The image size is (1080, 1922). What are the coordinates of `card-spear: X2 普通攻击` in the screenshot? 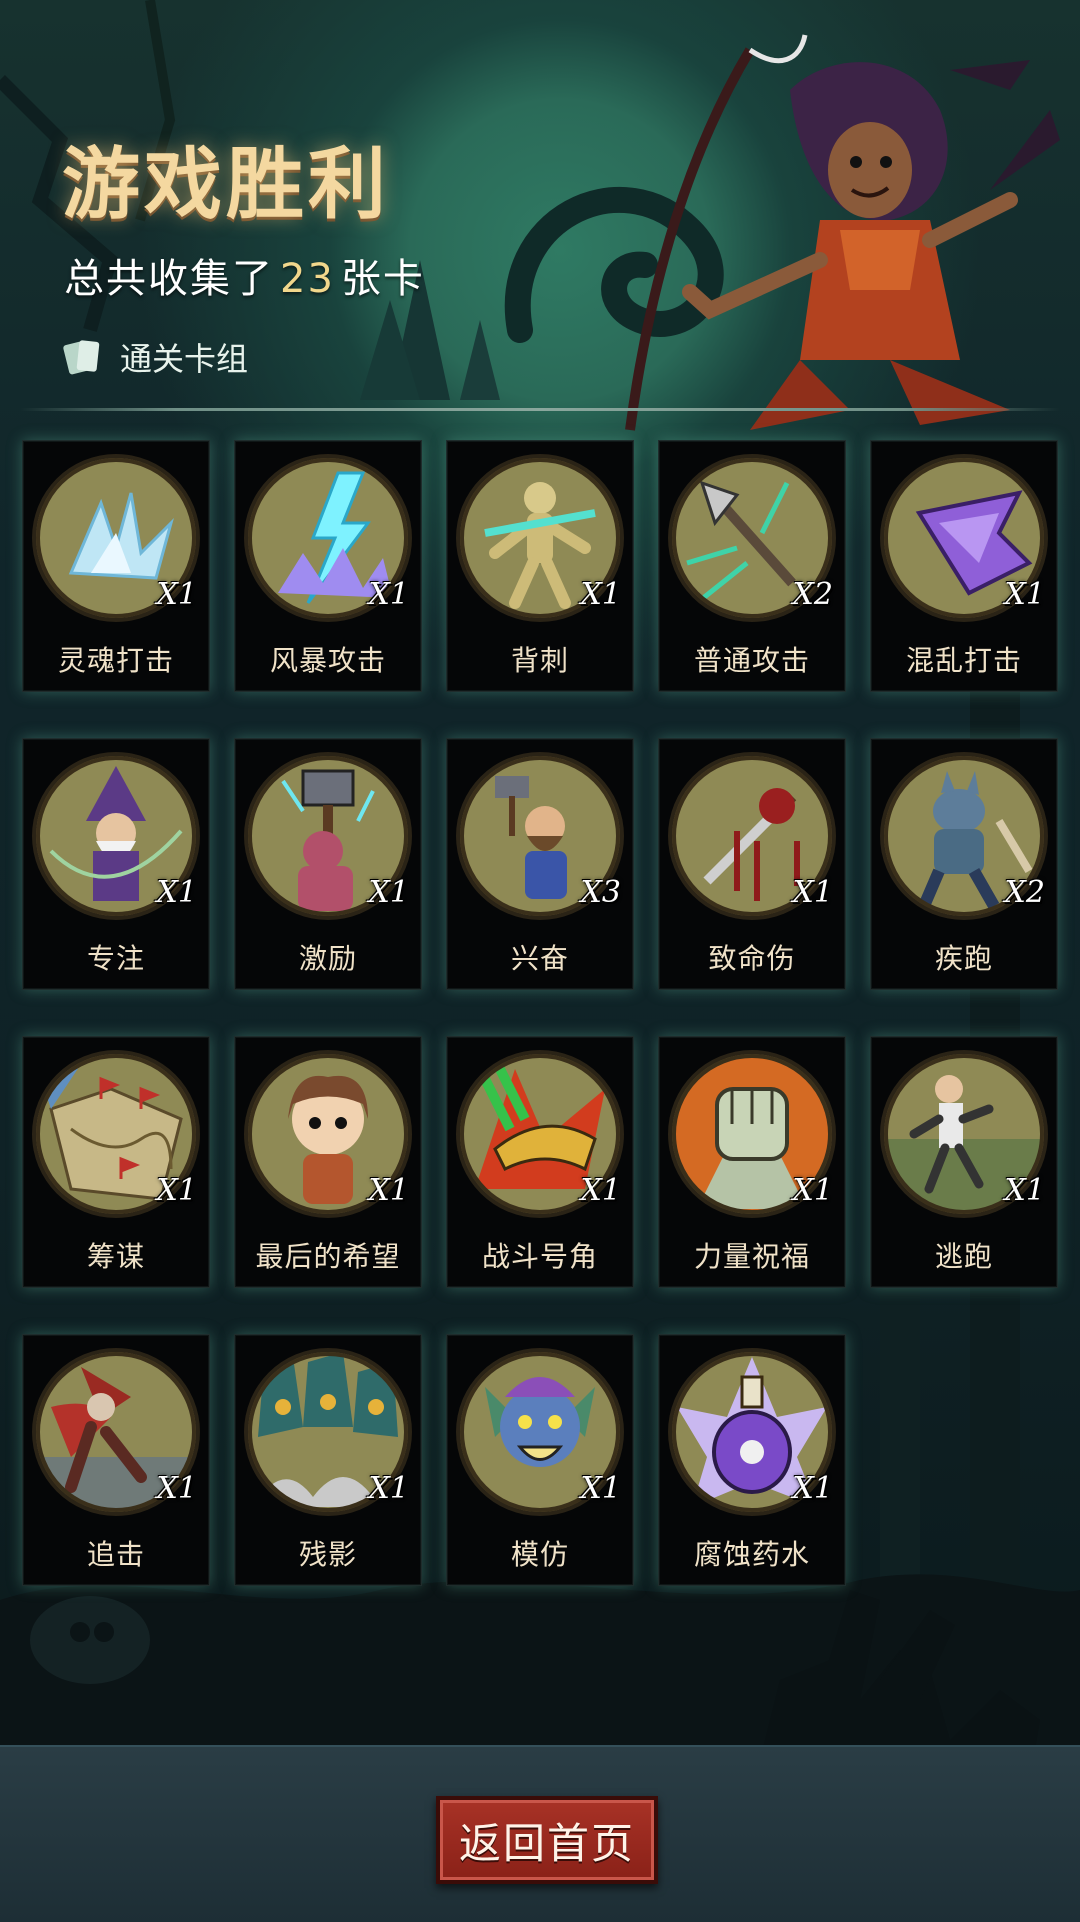 It's located at (752, 566).